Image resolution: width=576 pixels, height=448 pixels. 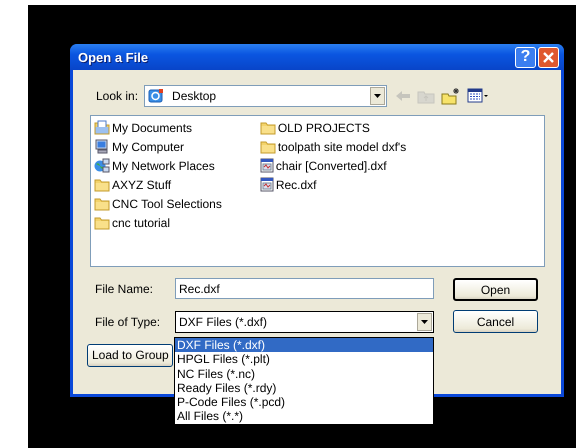 I want to click on file-type-label: File of Type:, so click(x=128, y=321).